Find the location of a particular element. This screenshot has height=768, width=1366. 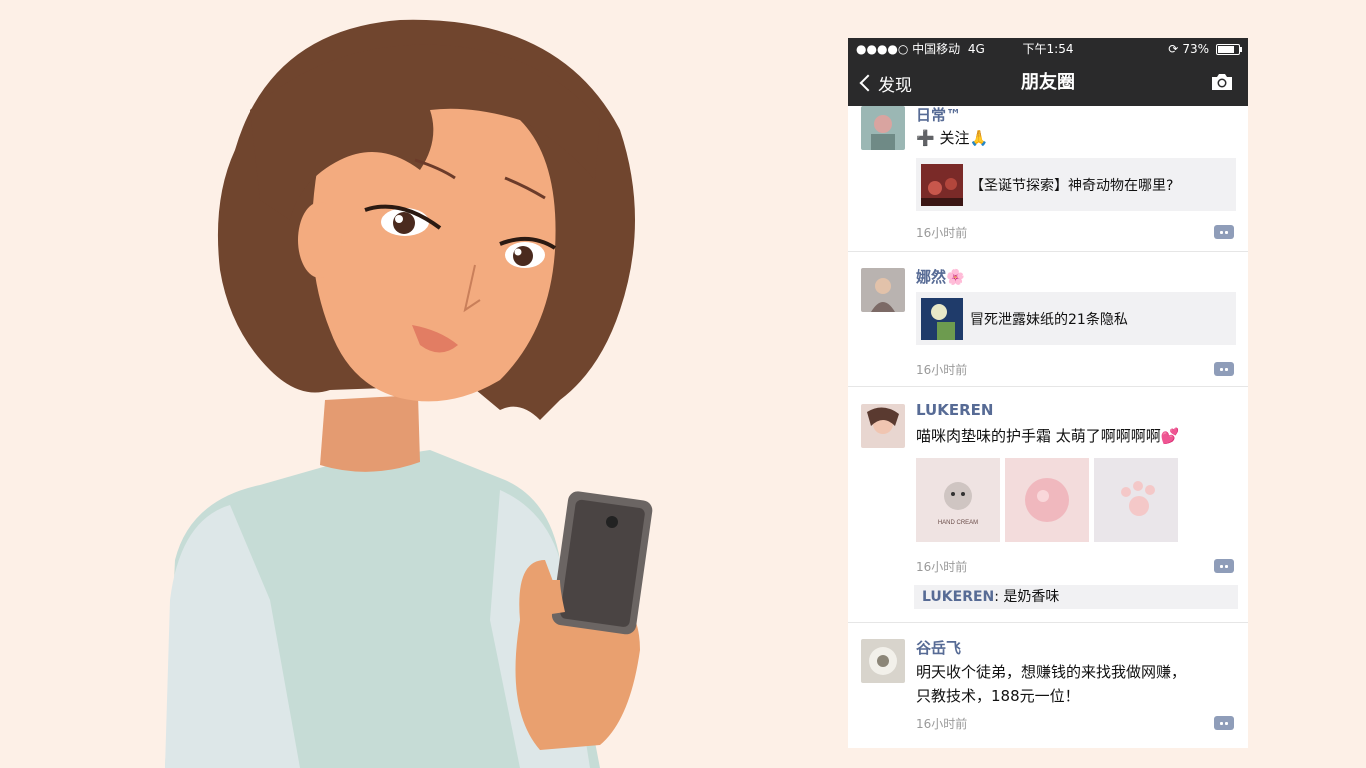

comment-text: : 是奶香味 is located at coordinates (1027, 597).